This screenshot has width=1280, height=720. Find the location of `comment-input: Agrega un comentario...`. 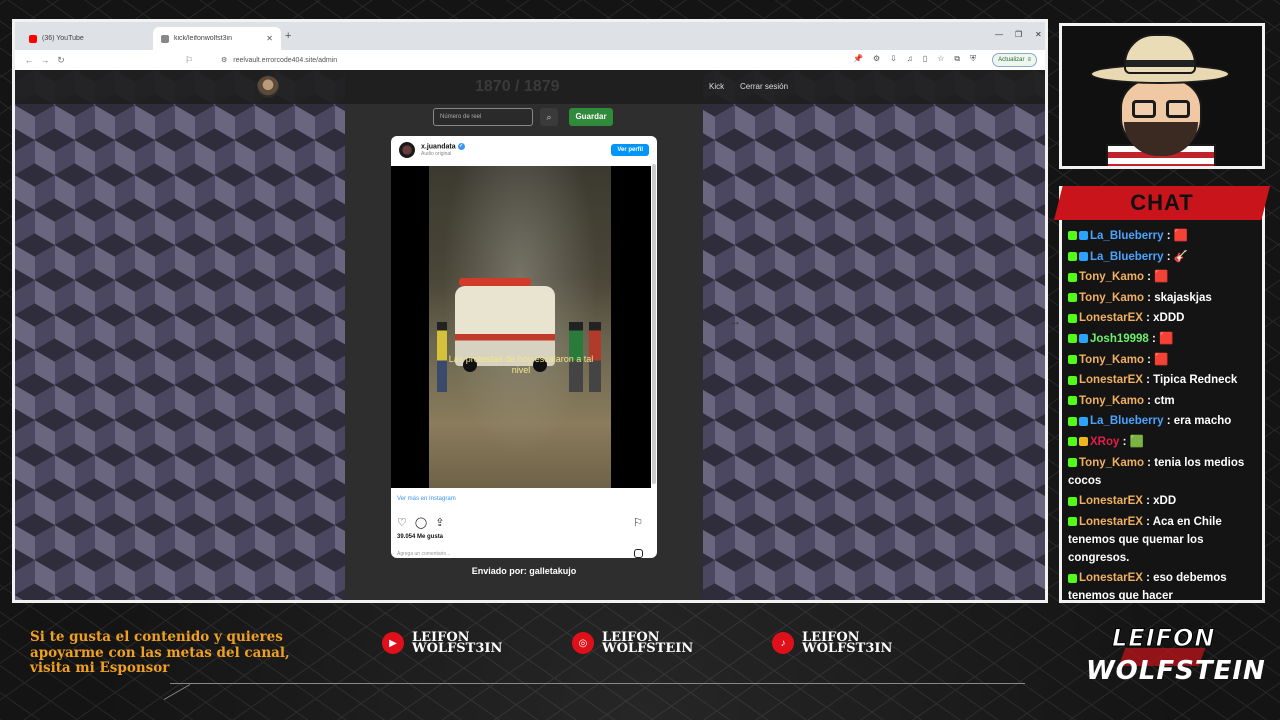

comment-input: Agrega un comentario... is located at coordinates (423, 554).